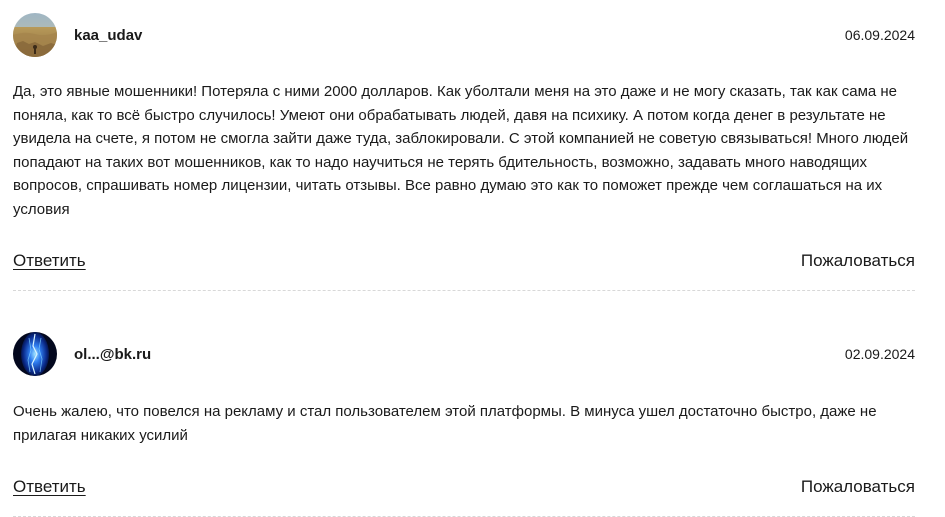 The width and height of the screenshot is (945, 517). I want to click on avatar-photo-blue-light-icon, so click(35, 354).